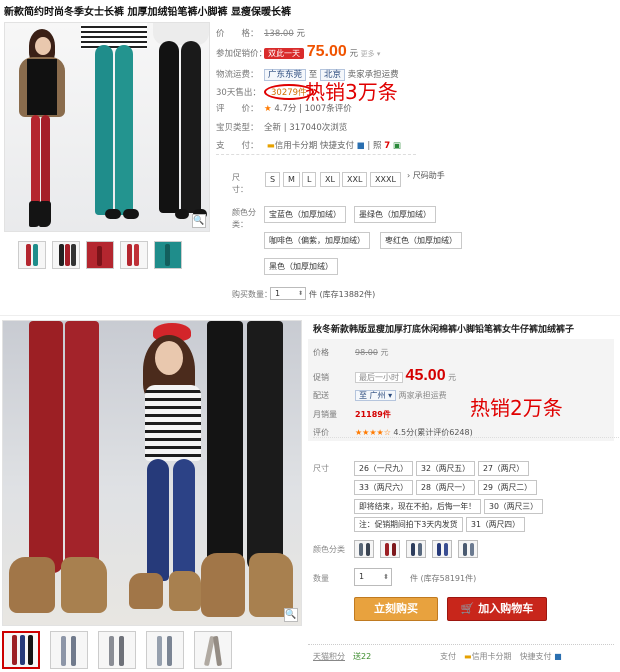 This screenshot has height=672, width=620. I want to click on size-option: 29（两尺二）, so click(507, 487).